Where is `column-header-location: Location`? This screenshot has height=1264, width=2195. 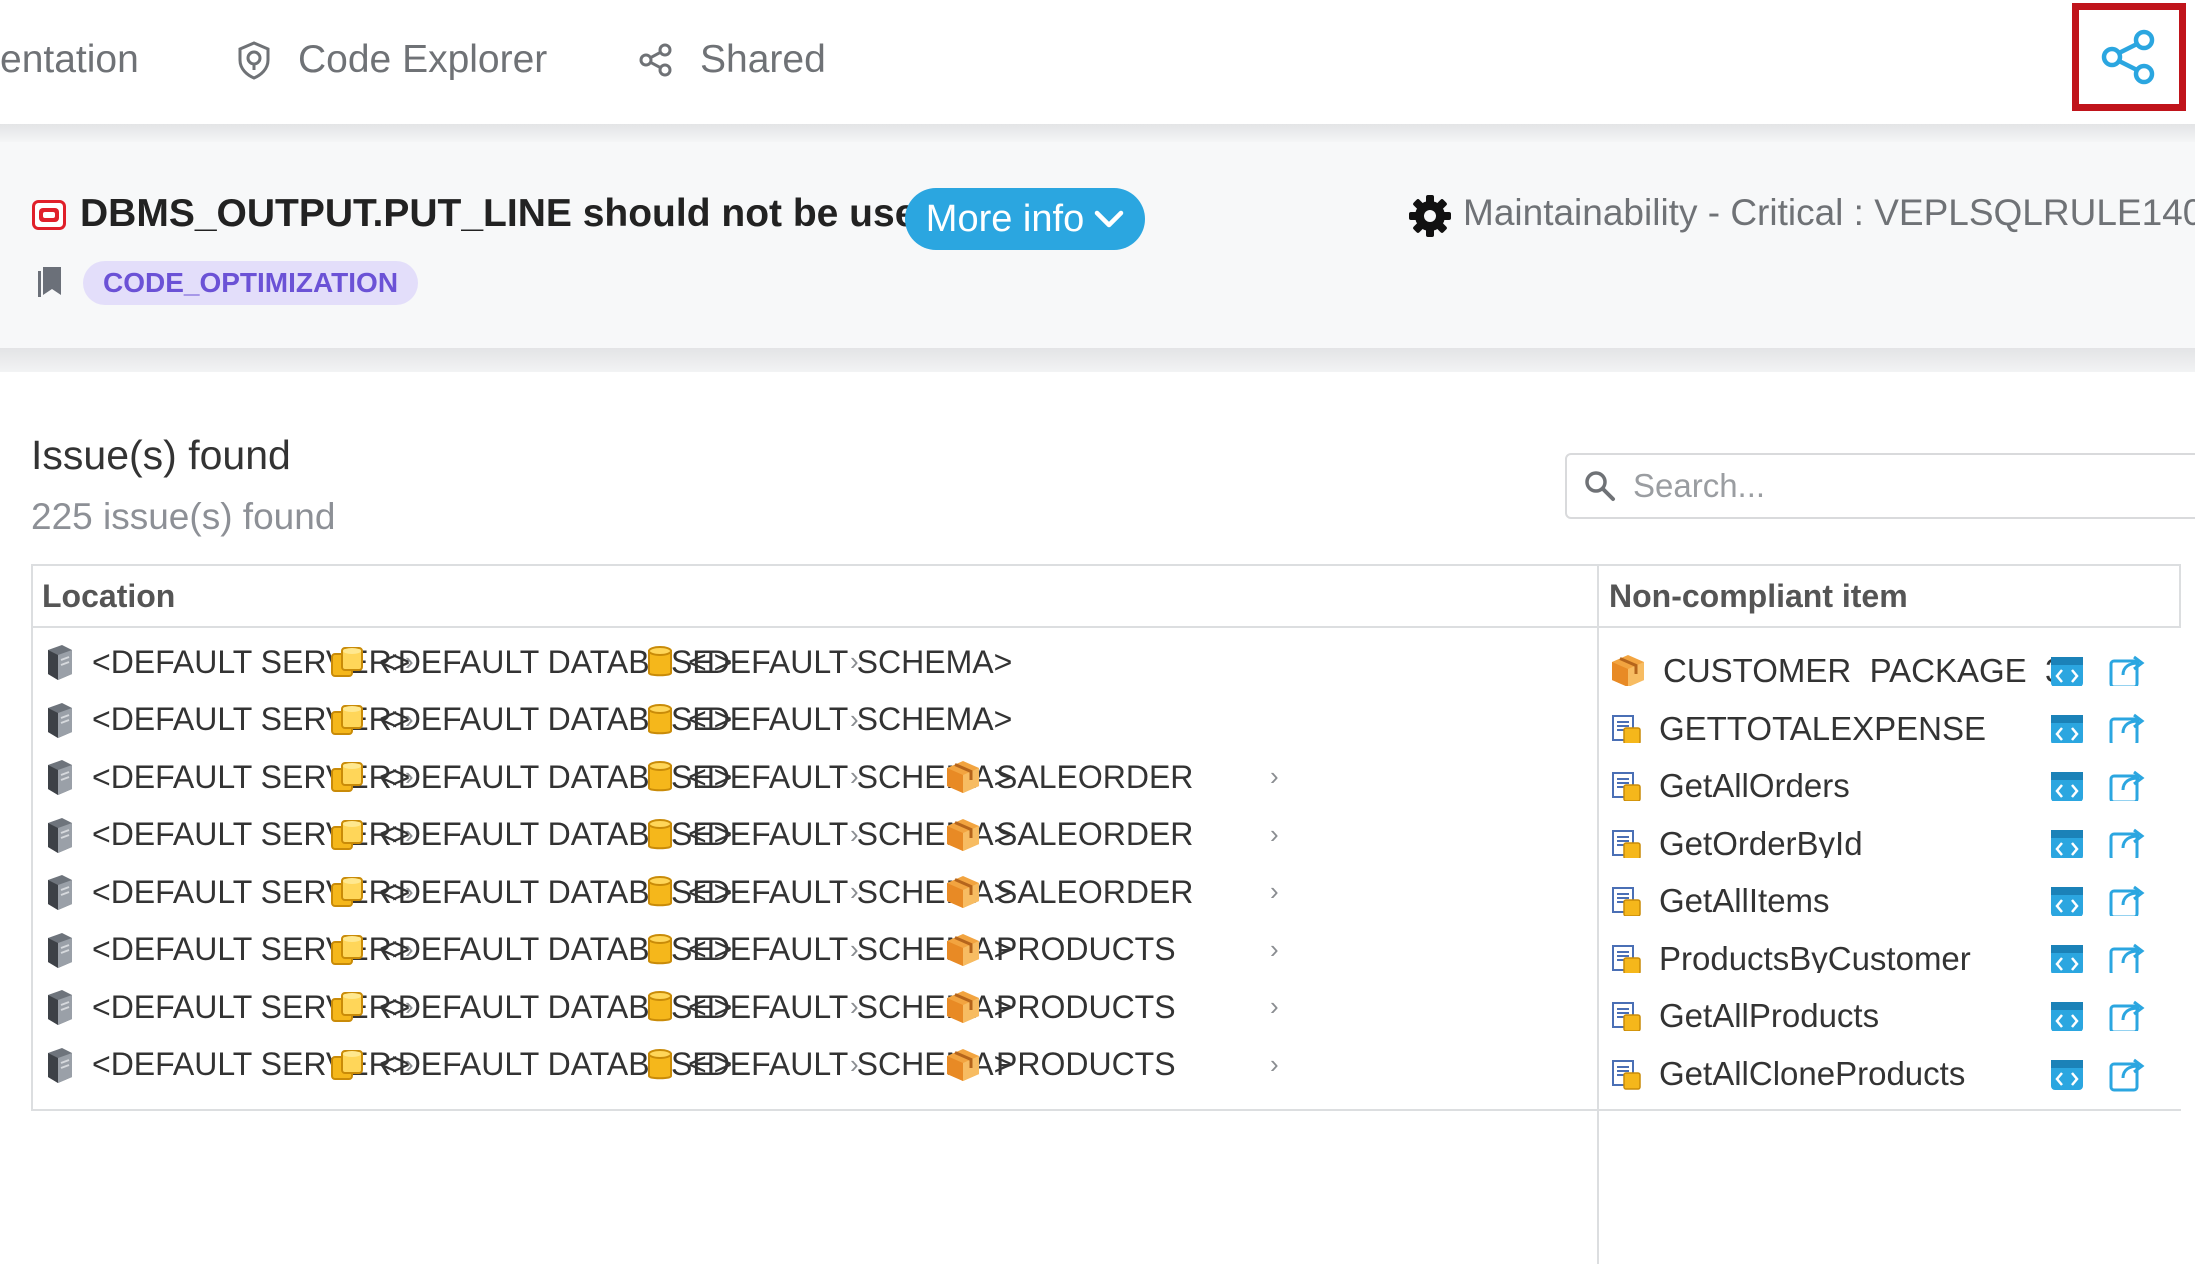 column-header-location: Location is located at coordinates (108, 596).